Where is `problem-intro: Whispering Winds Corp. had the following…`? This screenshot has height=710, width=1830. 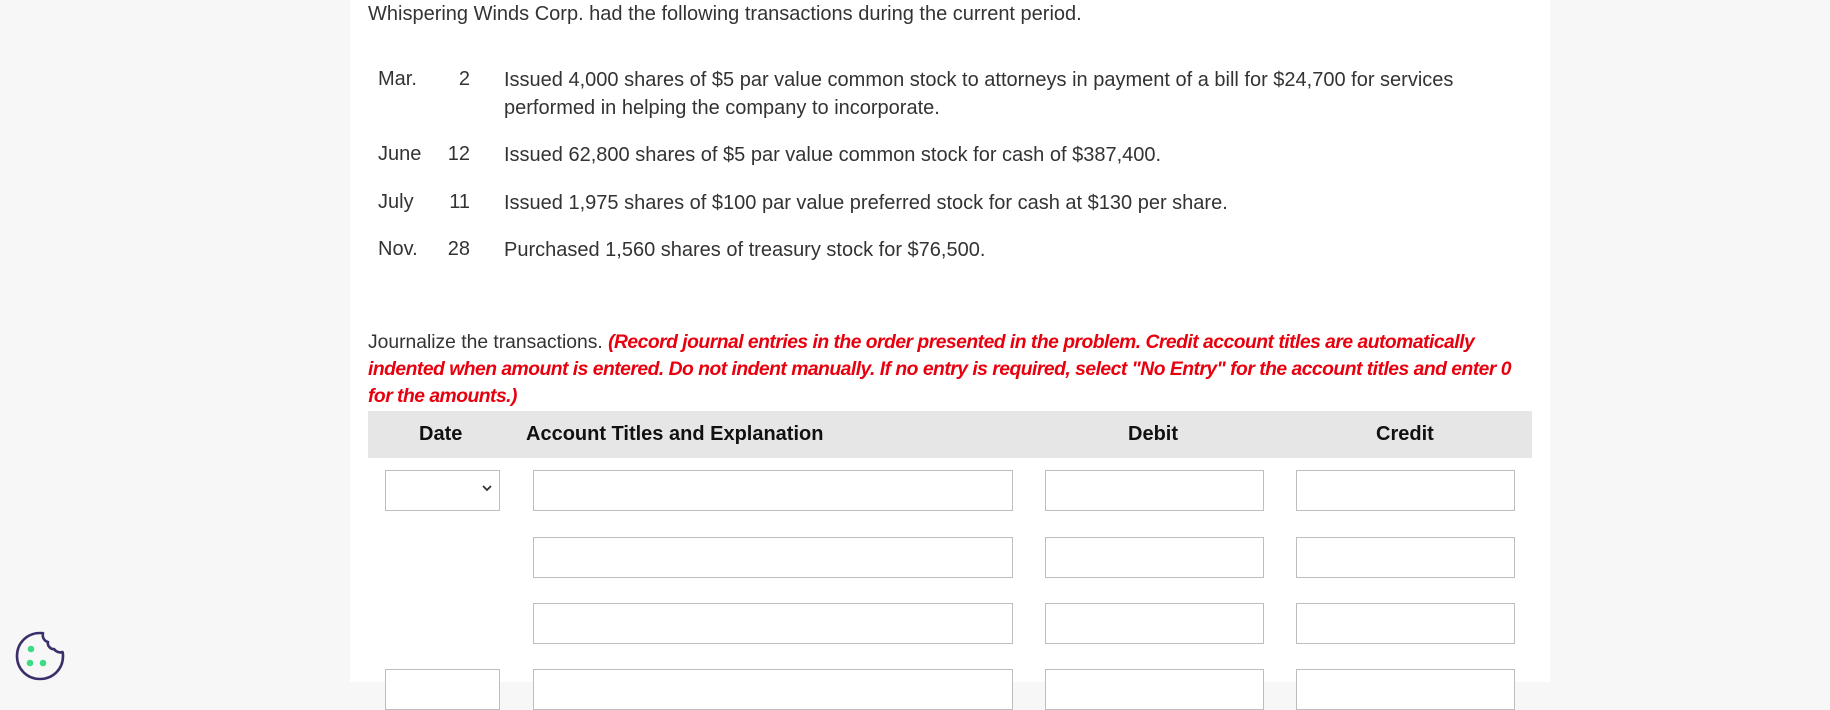
problem-intro: Whispering Winds Corp. had the following… is located at coordinates (725, 14).